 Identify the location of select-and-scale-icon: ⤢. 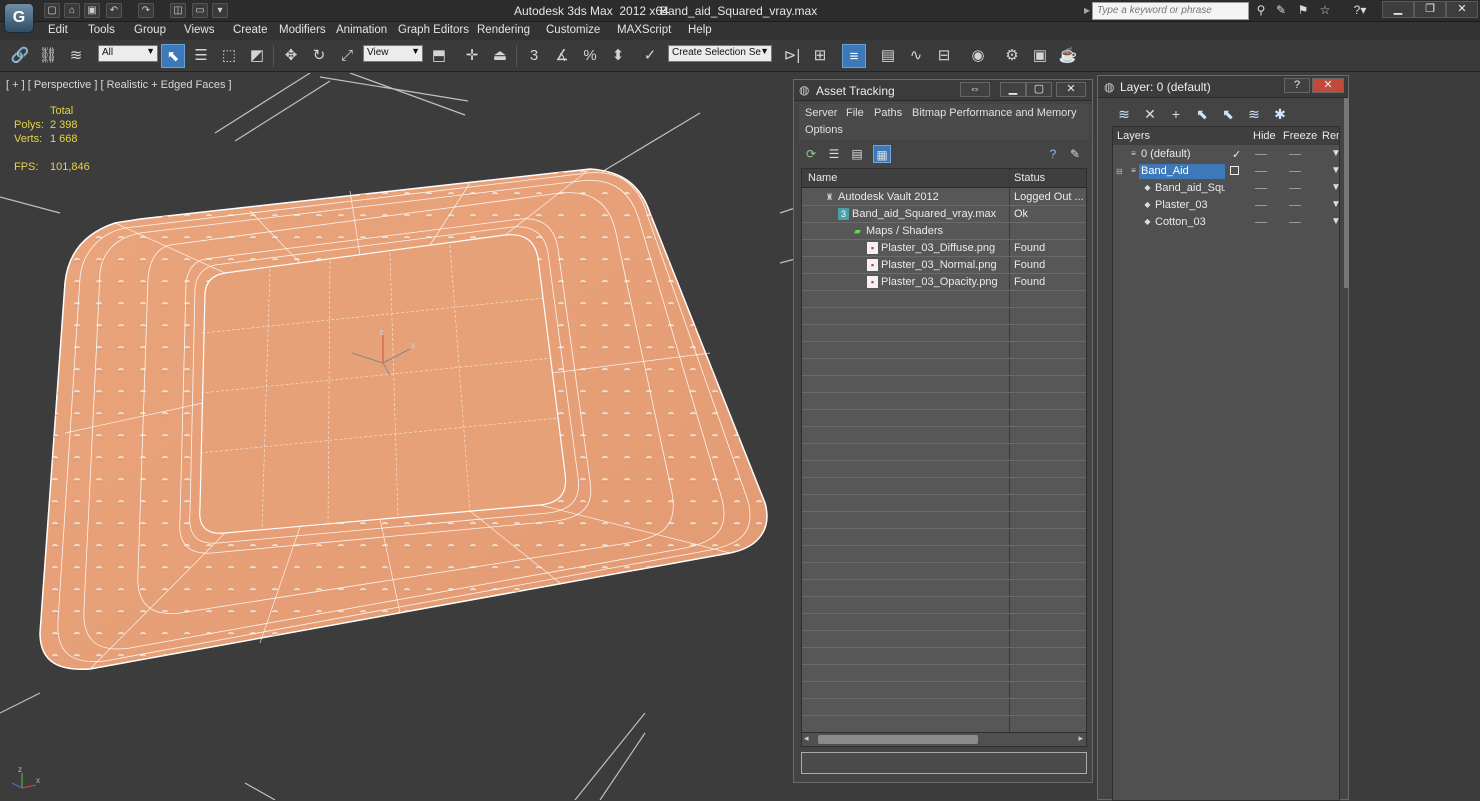
(347, 56).